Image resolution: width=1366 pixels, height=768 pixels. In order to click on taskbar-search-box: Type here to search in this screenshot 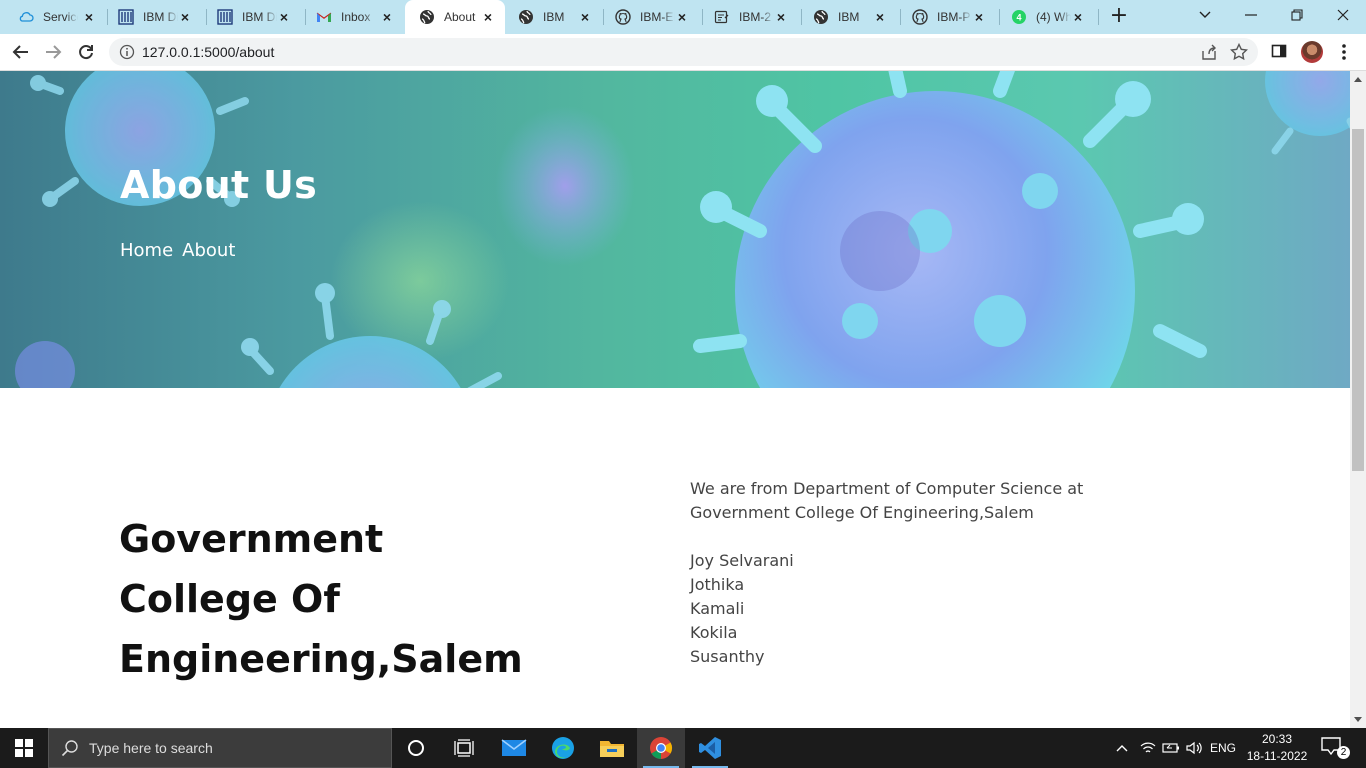, I will do `click(220, 748)`.